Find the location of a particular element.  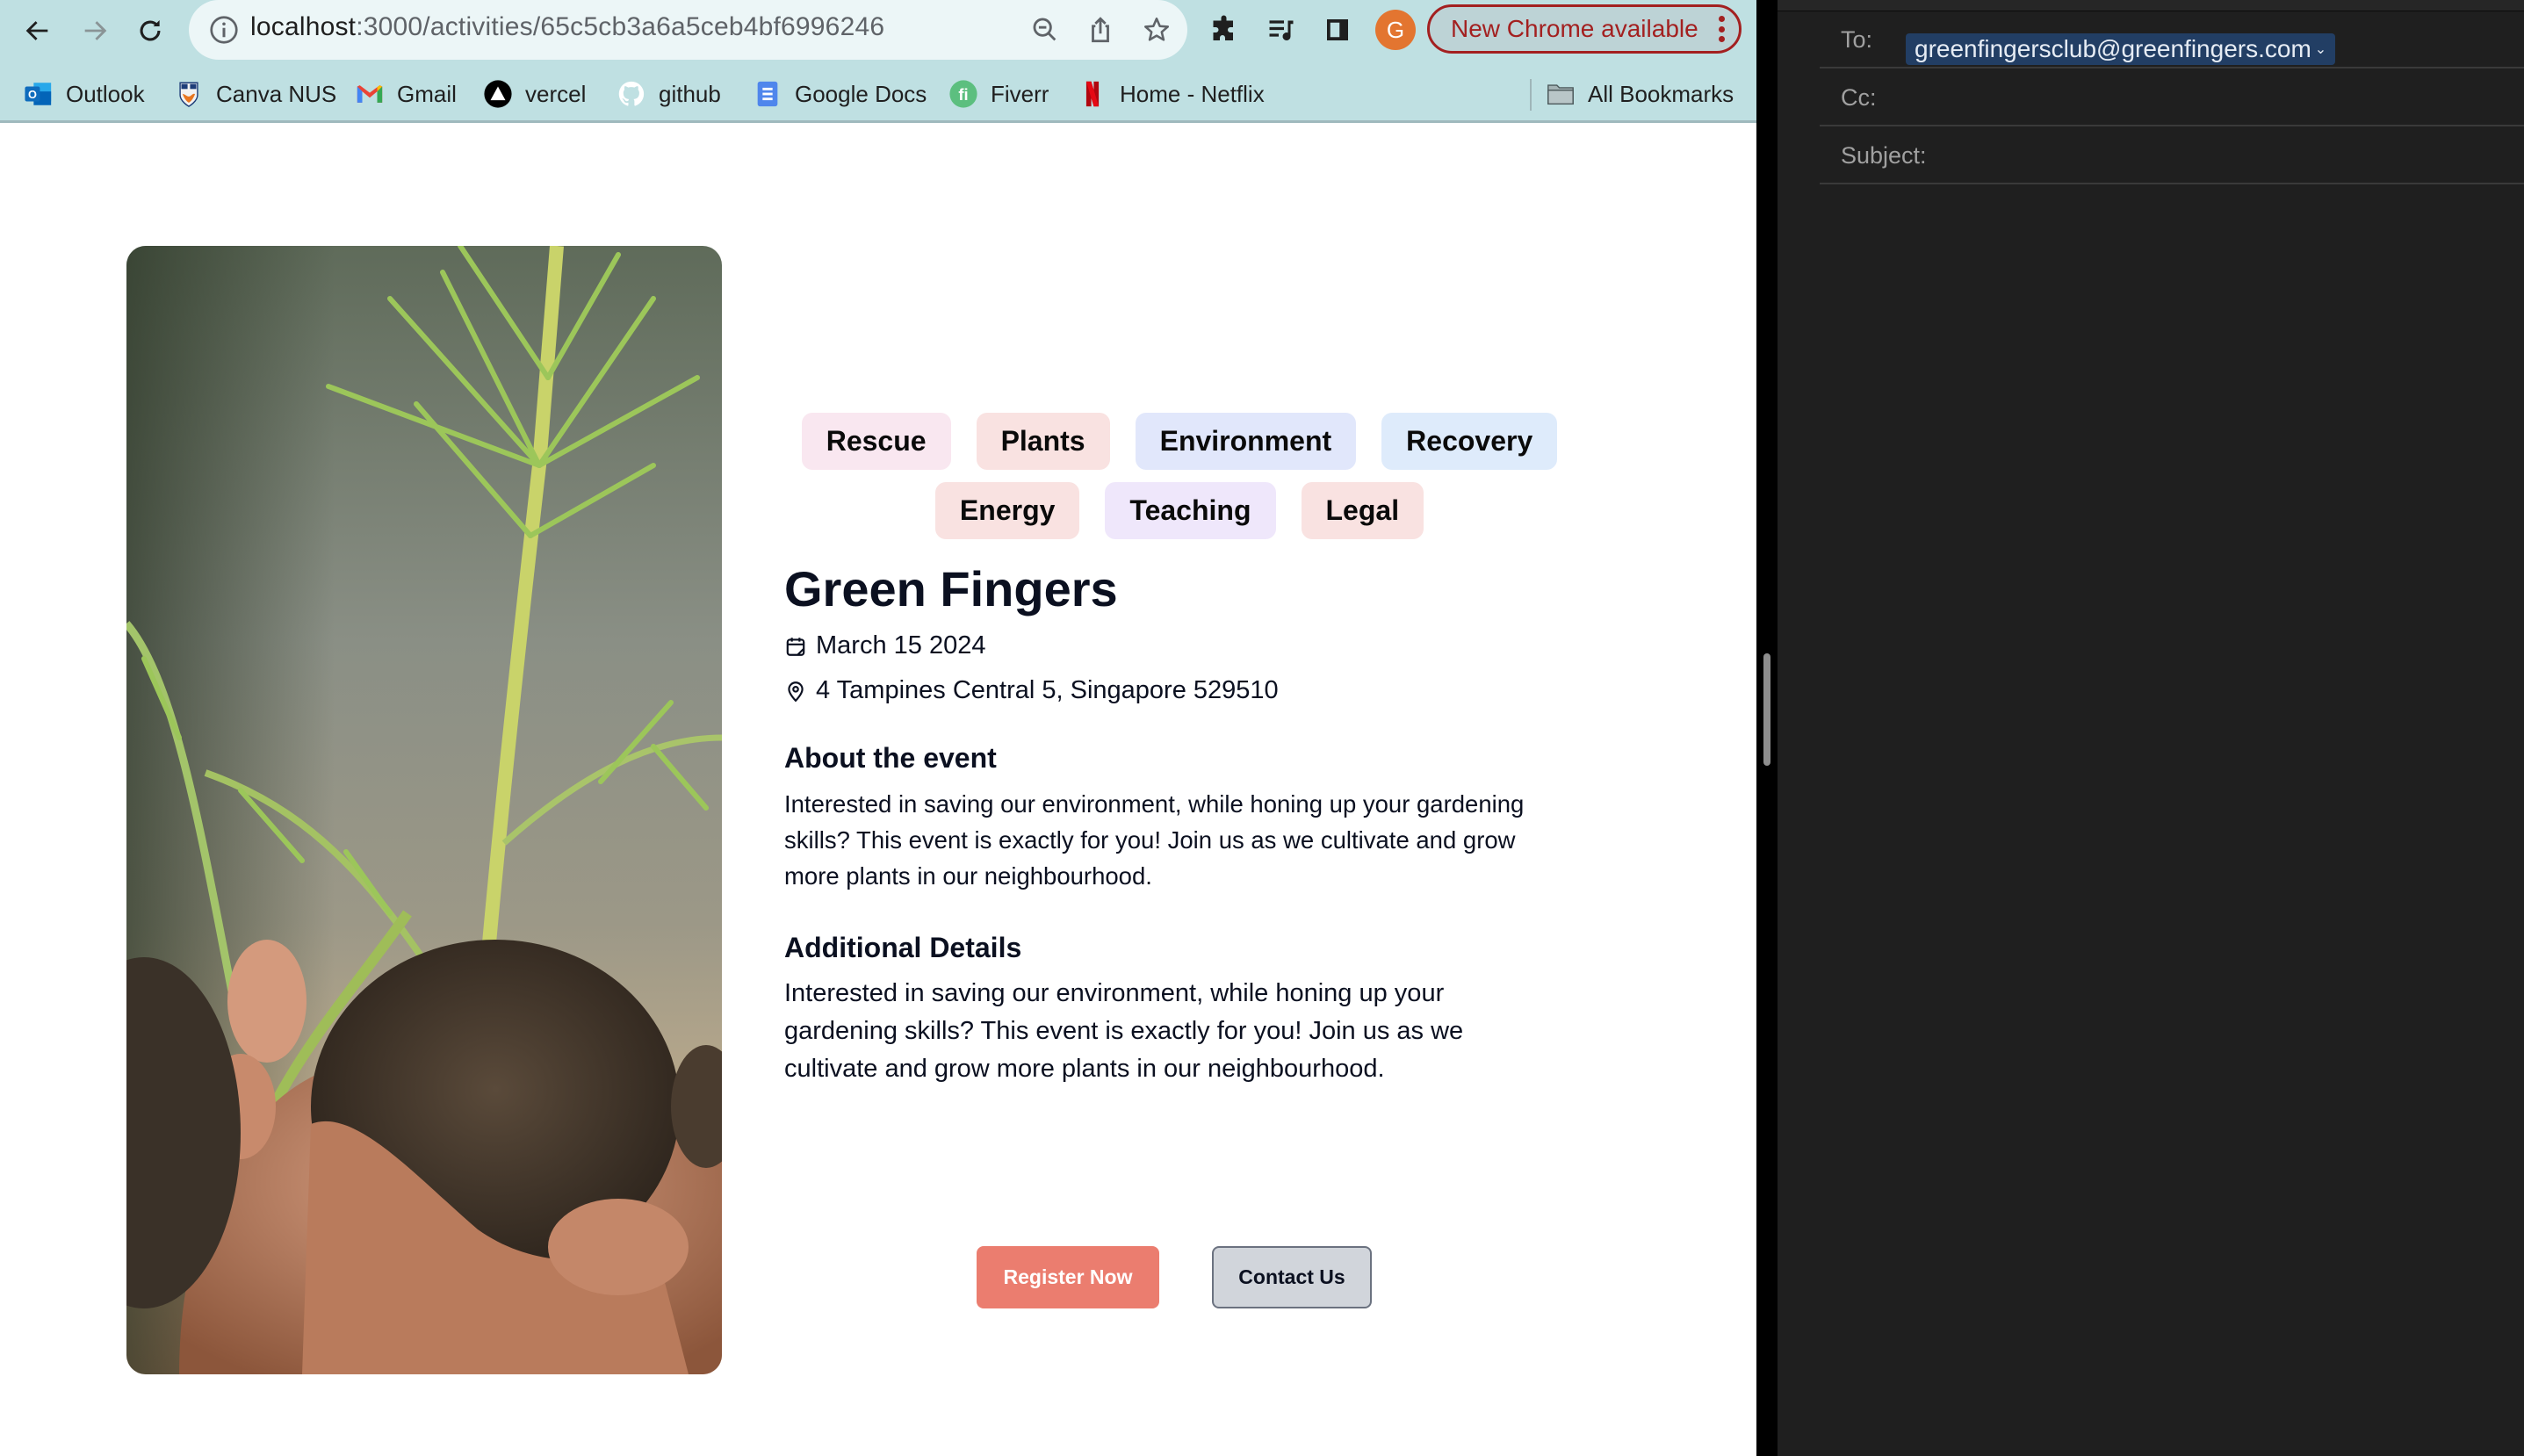

tag-teaching: Teaching is located at coordinates (1190, 510).